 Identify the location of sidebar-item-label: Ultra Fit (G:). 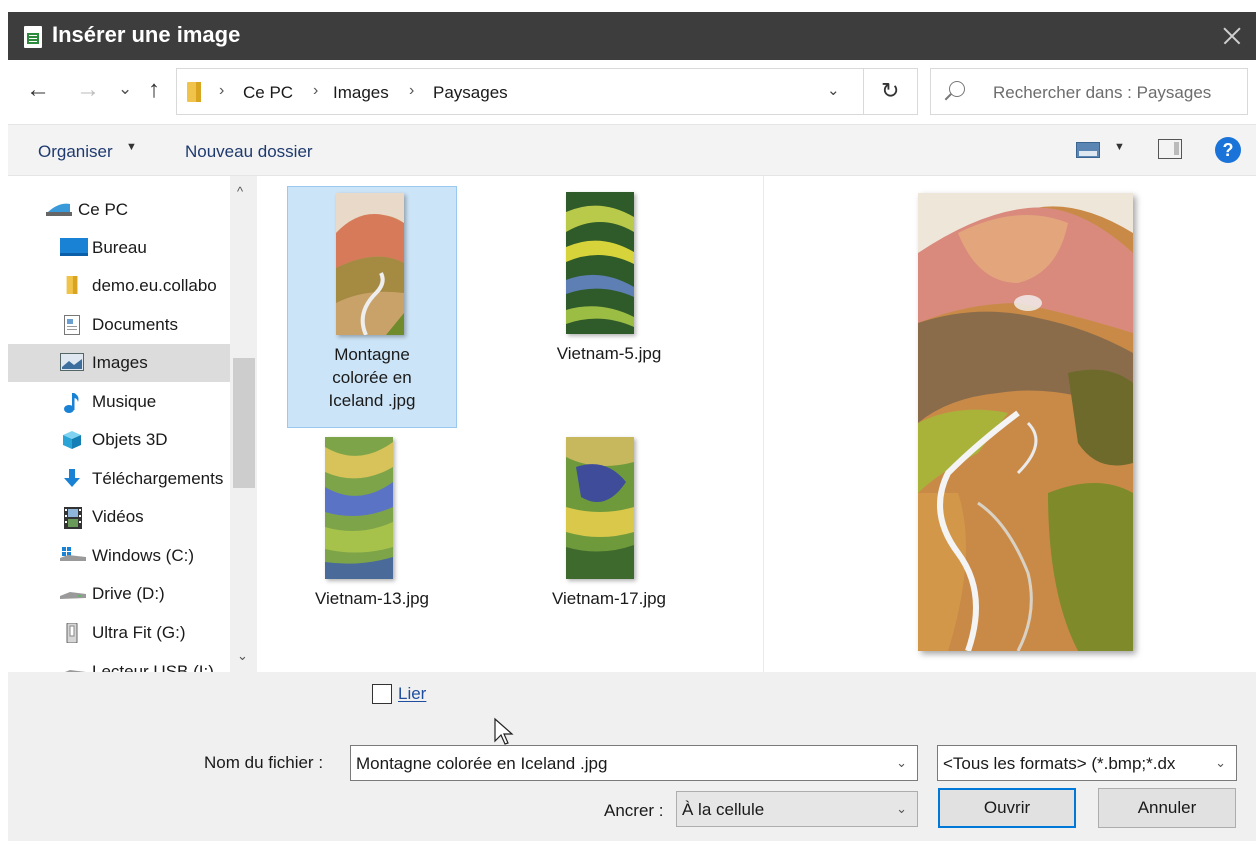
(139, 632).